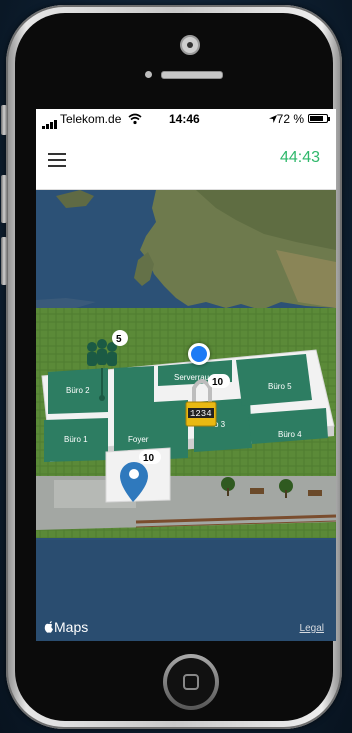  What do you see at coordinates (78, 390) in the screenshot?
I see `room-label-buero2: Büro 2` at bounding box center [78, 390].